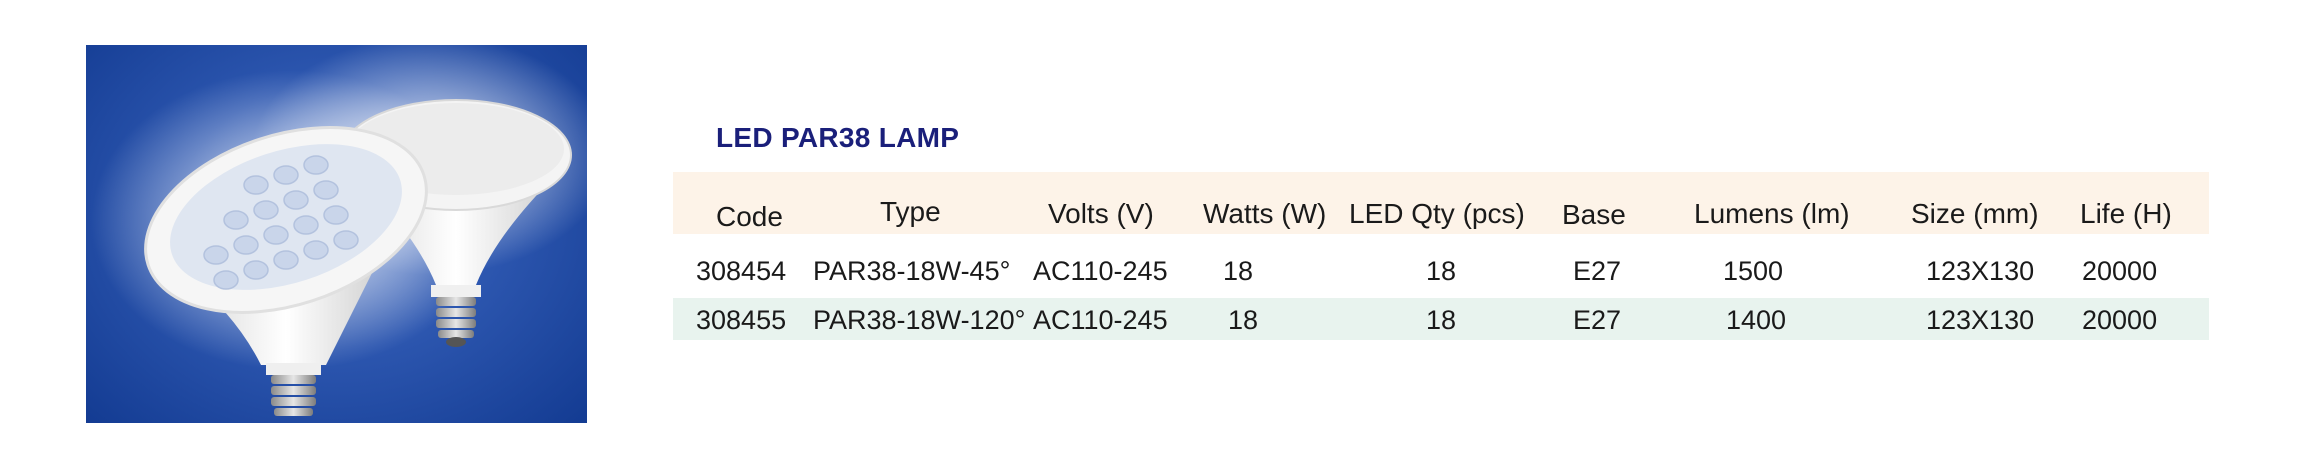 This screenshot has width=2303, height=461. Describe the element at coordinates (912, 271) in the screenshot. I see `table-cell-type: PAR38-18W-45°` at that location.